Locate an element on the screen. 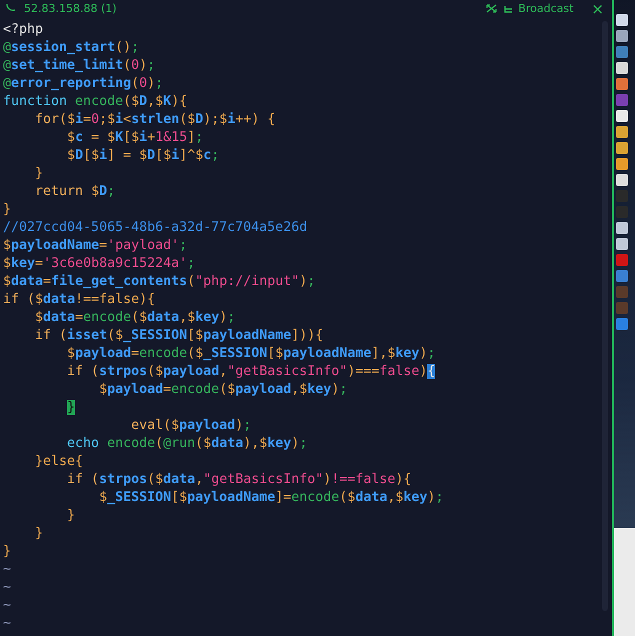 This screenshot has width=635, height=636. code-line: eval($payload); is located at coordinates (191, 426).